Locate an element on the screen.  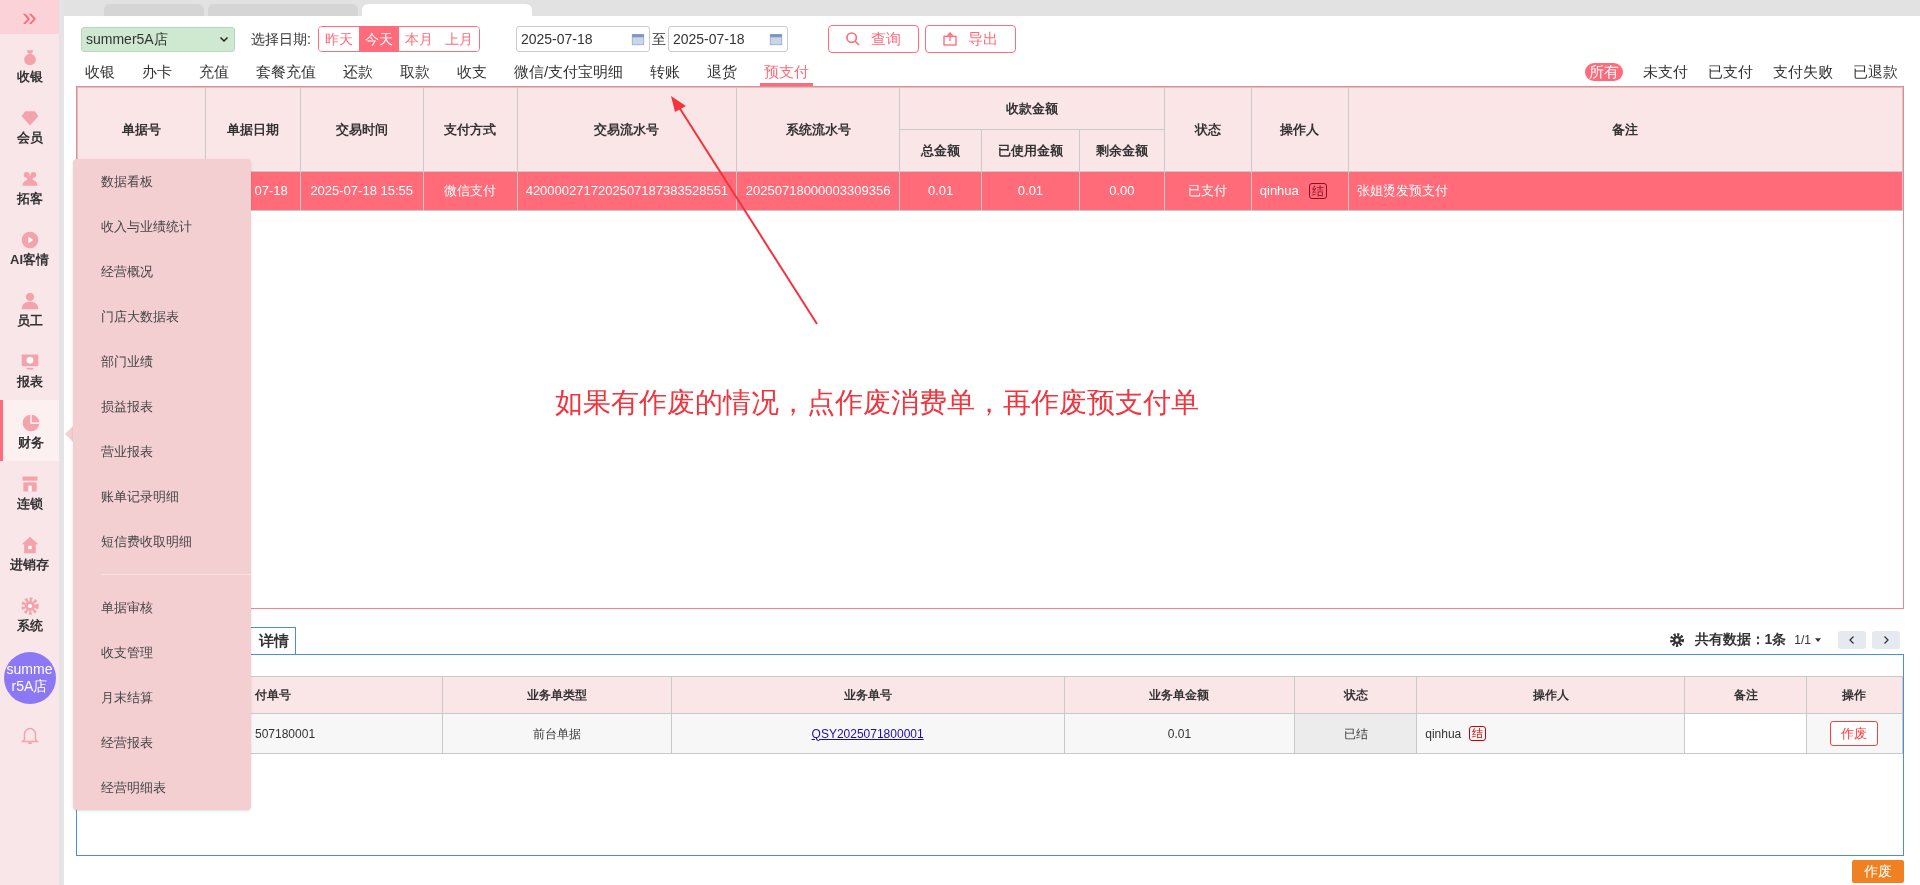
table-cell: 已支付 is located at coordinates (1208, 191).